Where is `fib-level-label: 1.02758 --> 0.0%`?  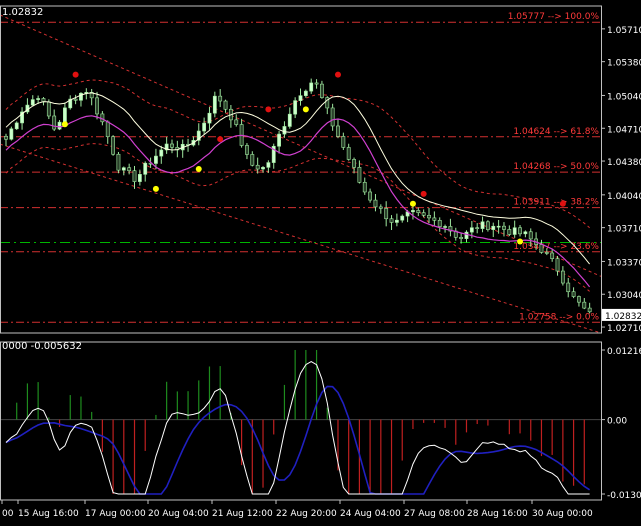
fib-level-label: 1.02758 --> 0.0% is located at coordinates (559, 317).